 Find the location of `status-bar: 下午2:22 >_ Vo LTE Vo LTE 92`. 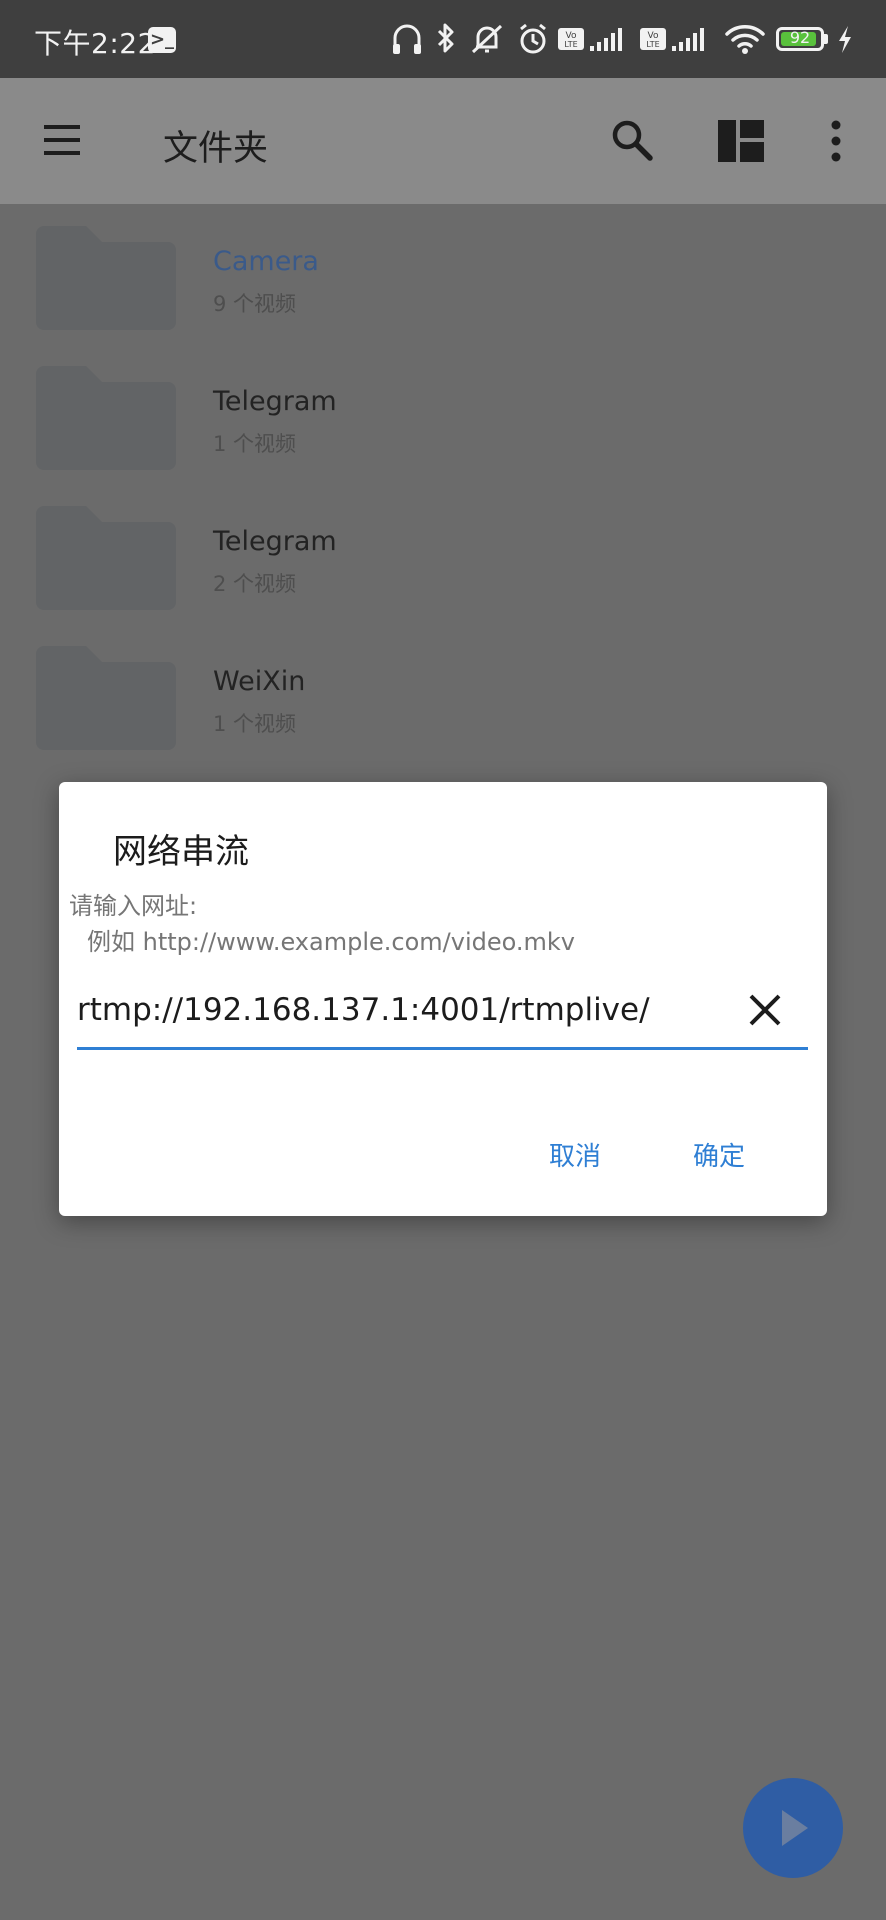

status-bar: 下午2:22 >_ Vo LTE Vo LTE 92 is located at coordinates (443, 39).